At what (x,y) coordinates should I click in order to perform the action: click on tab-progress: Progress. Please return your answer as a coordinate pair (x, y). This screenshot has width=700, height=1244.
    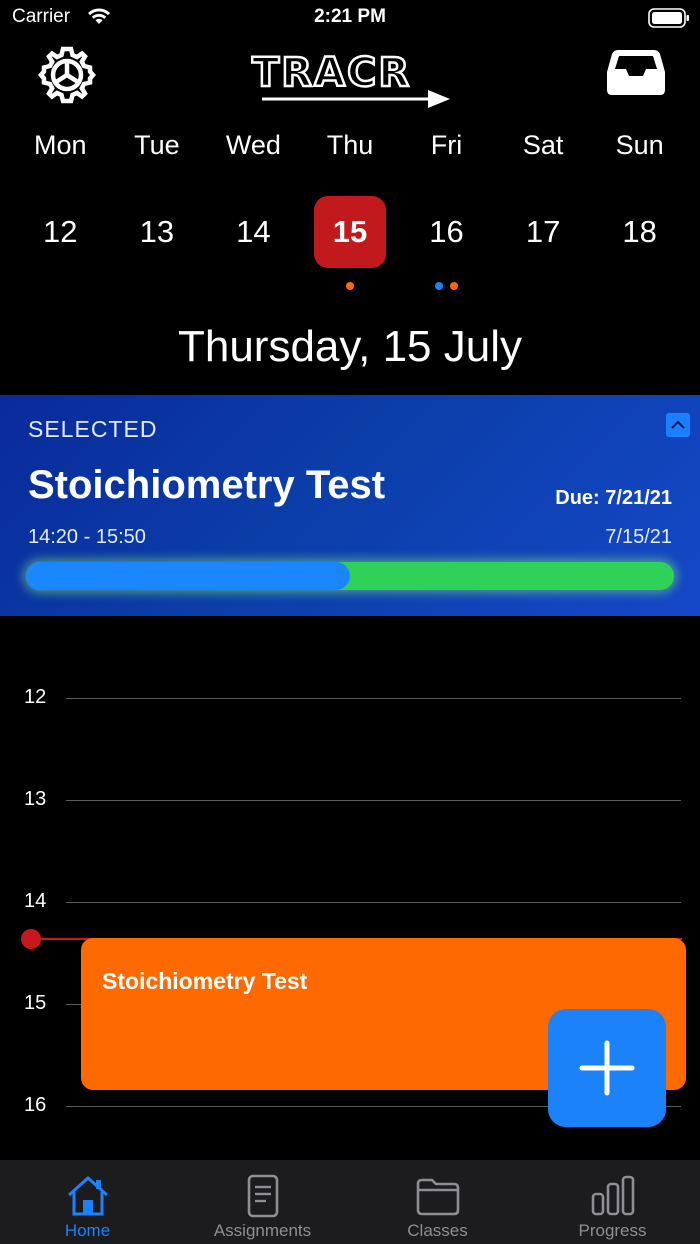
    Looking at the image, I should click on (612, 1202).